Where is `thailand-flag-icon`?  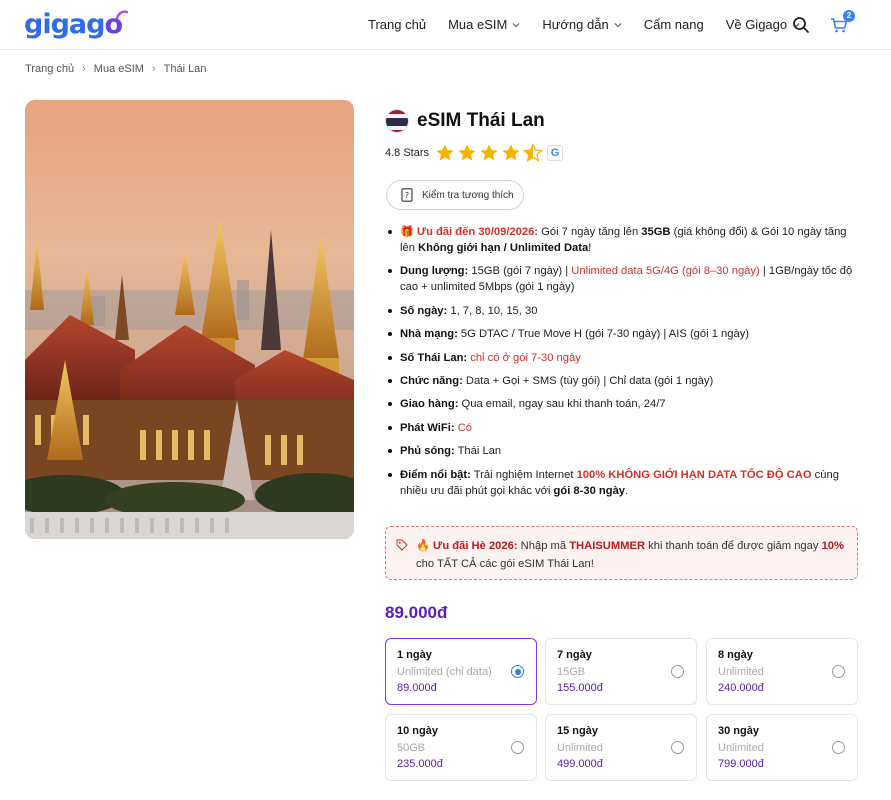
thailand-flag-icon is located at coordinates (397, 121).